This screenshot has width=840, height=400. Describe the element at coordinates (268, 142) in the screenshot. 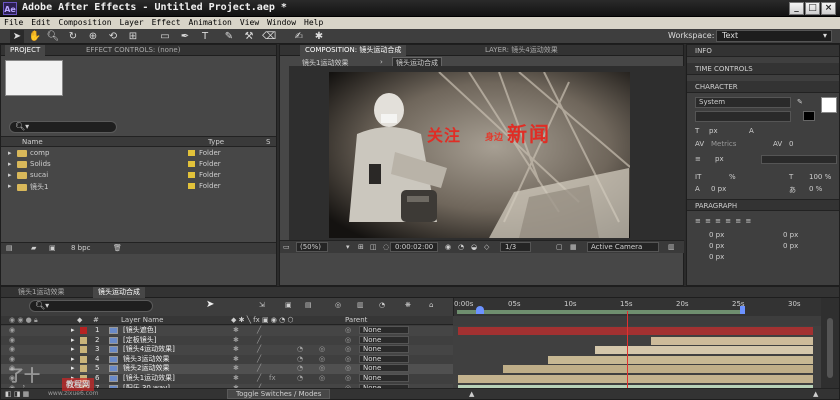

I see `column-size: S` at that location.